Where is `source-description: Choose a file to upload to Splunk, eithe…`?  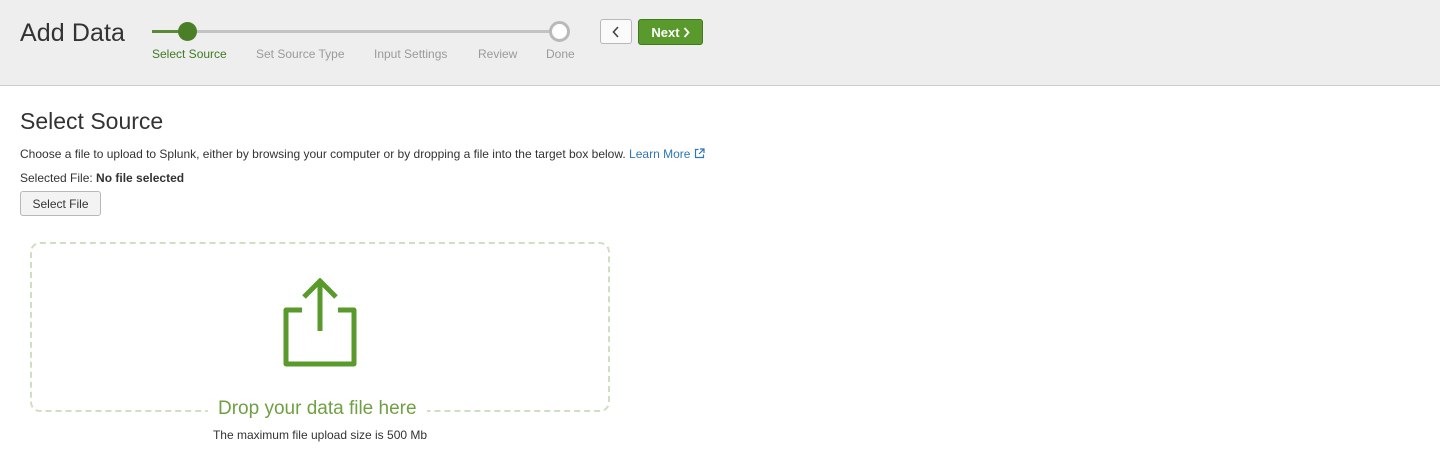 source-description: Choose a file to upload to Splunk, eithe… is located at coordinates (363, 154).